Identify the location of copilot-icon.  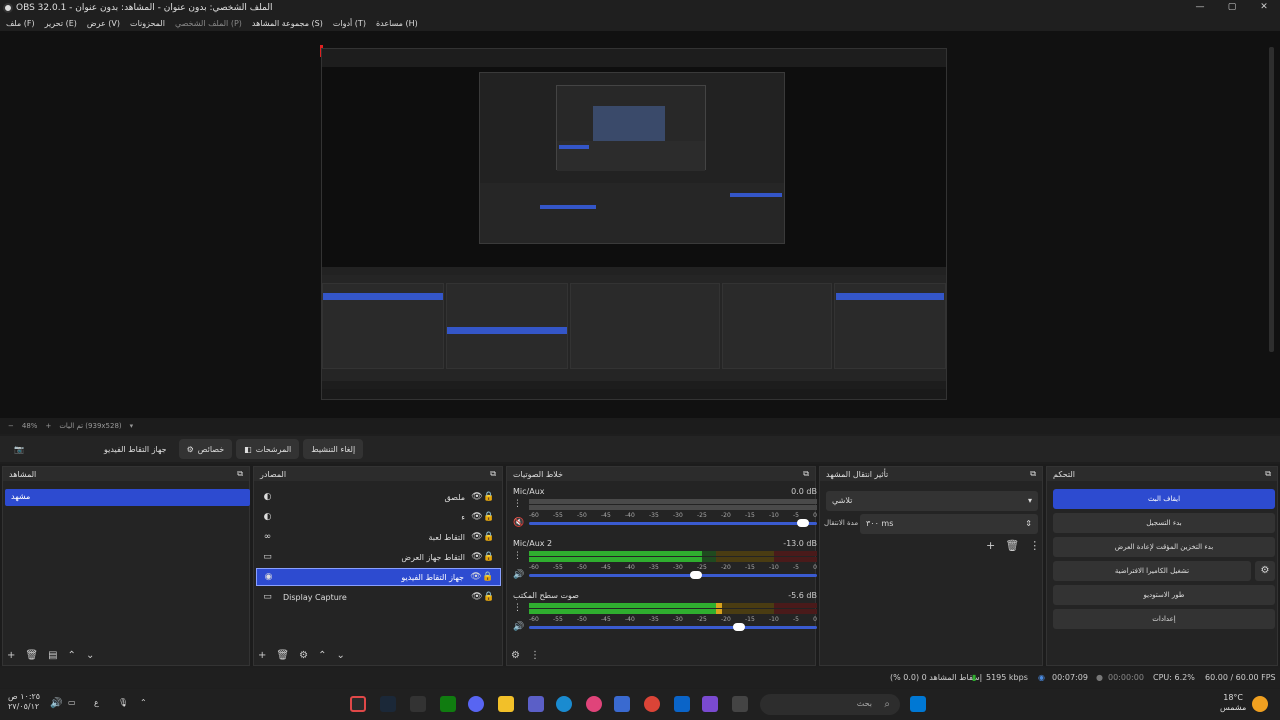
(710, 704).